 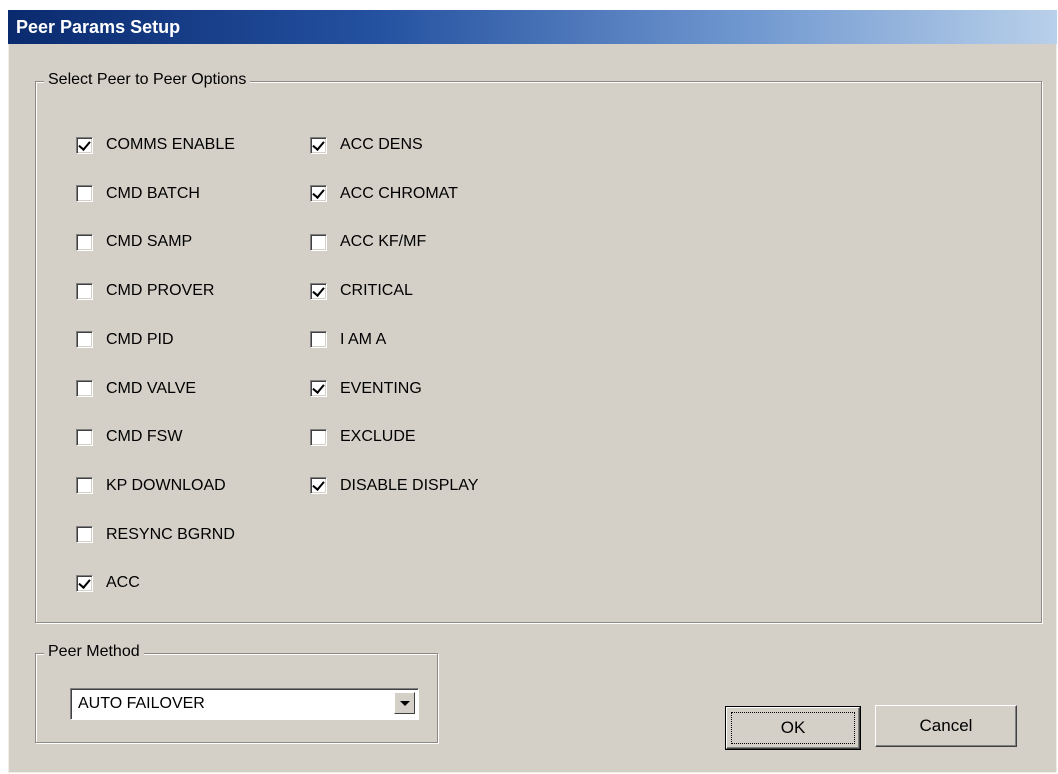 I want to click on checkbox-option-cmd-fsw: CMD FSW, so click(x=129, y=437).